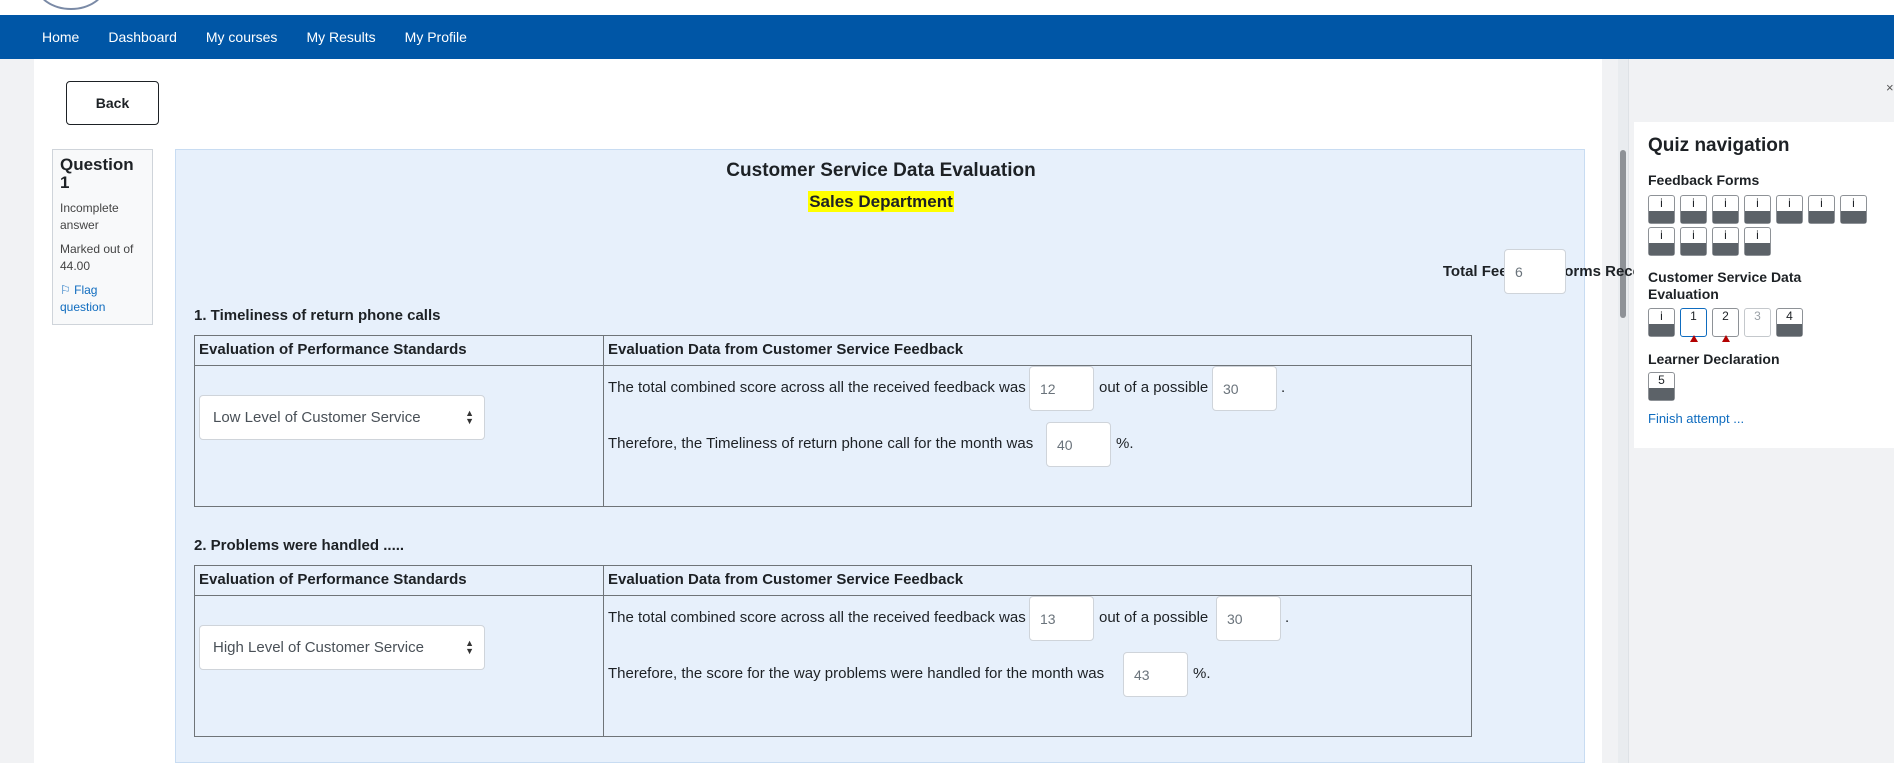  I want to click on nav-section-data-evaluation: Customer Service Data Evaluation, so click(1725, 285).